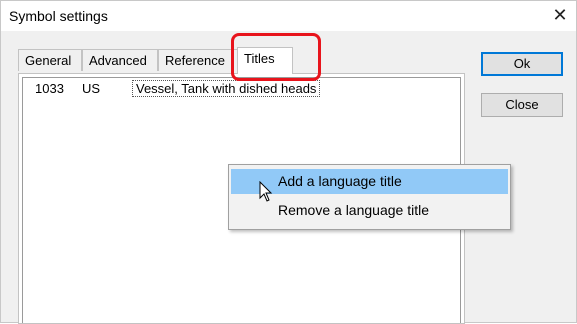 This screenshot has height=324, width=577. Describe the element at coordinates (91, 88) in the screenshot. I see `language-abbrev: US` at that location.